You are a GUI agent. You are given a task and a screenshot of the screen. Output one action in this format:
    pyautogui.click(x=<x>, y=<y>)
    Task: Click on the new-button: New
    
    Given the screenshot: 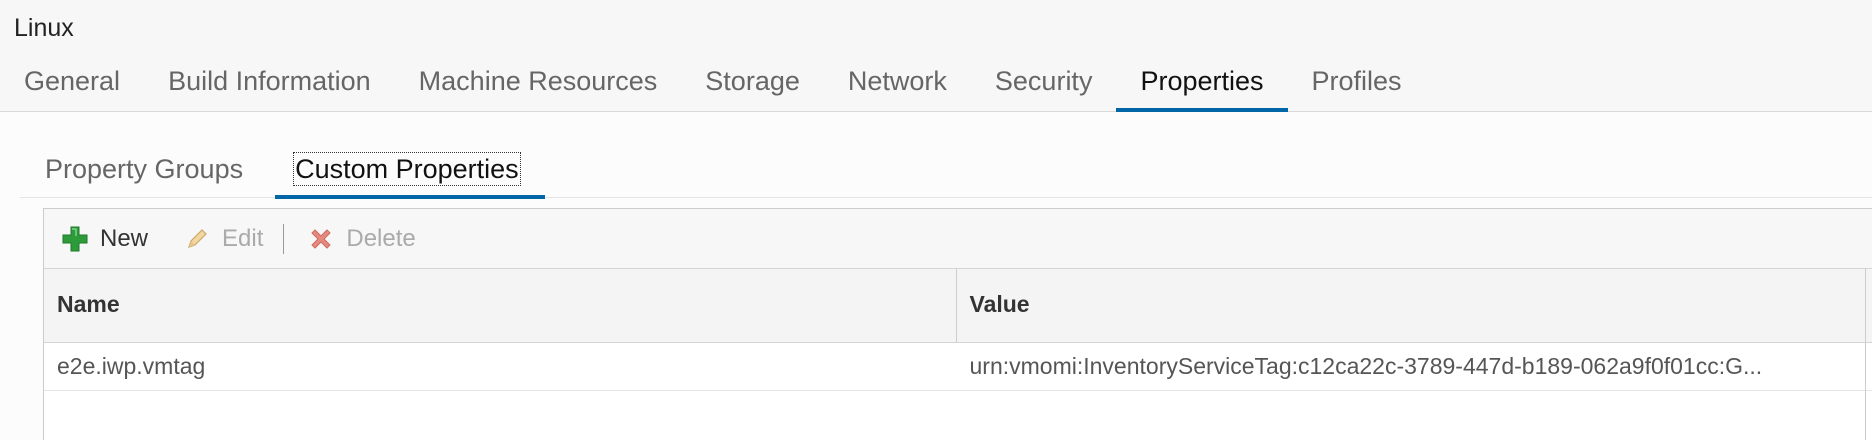 What is the action you would take?
    pyautogui.click(x=104, y=239)
    